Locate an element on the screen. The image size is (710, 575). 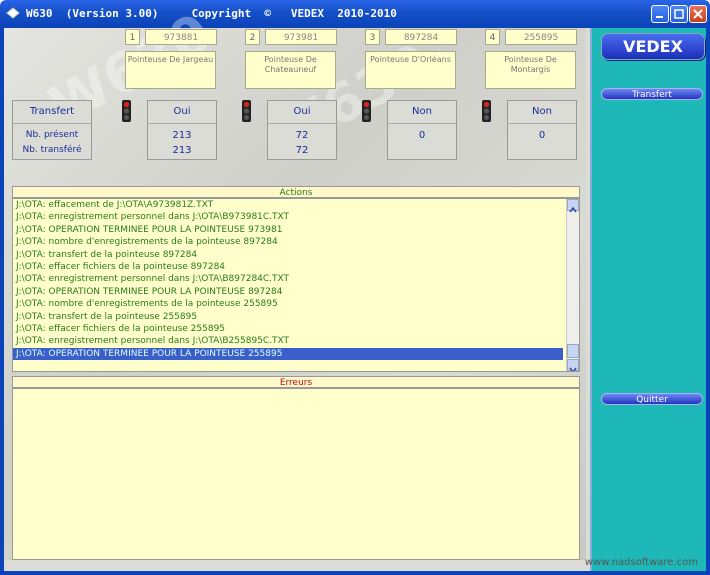
nb-transfere-value: 213 is located at coordinates (182, 150).